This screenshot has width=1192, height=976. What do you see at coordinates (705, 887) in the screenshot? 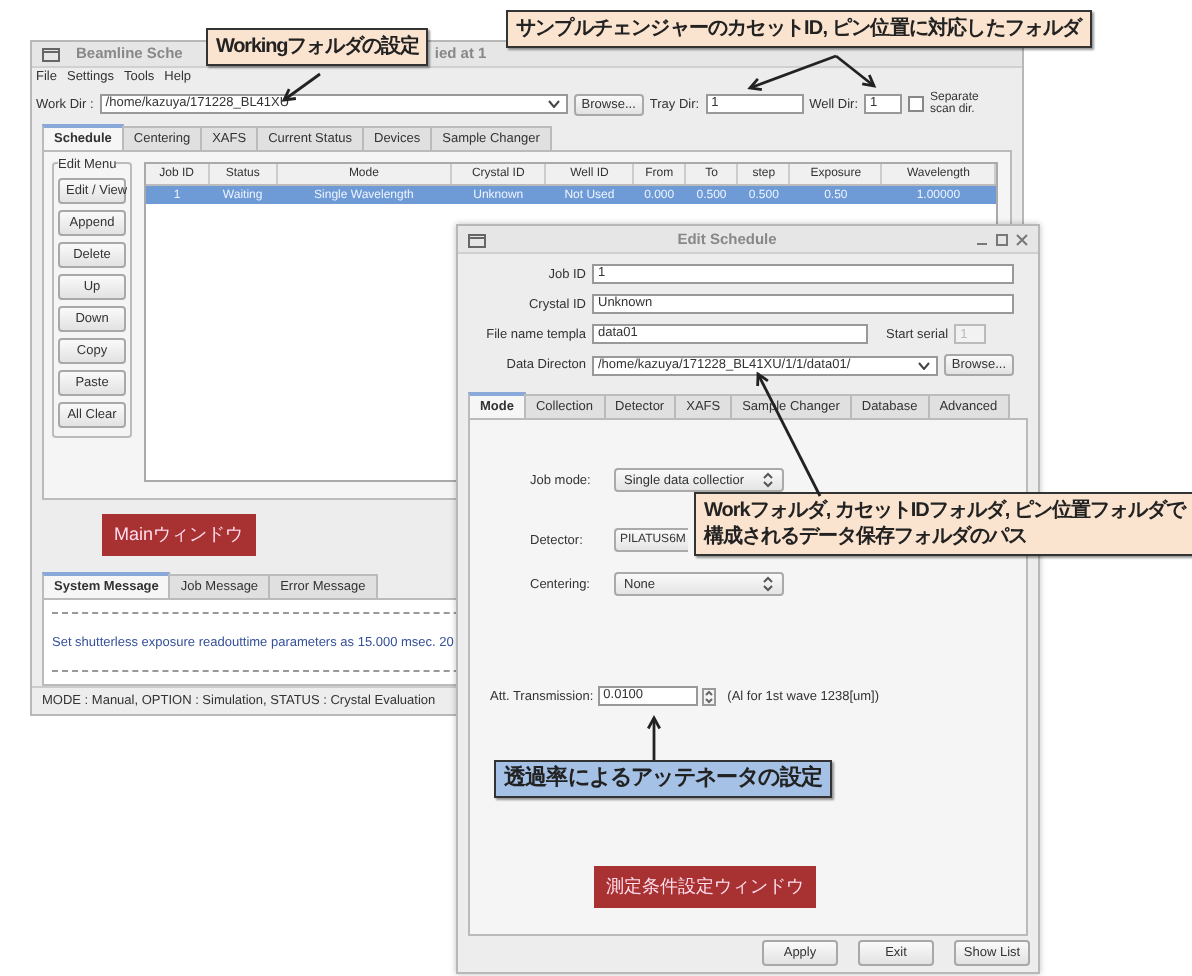
I see `caption-label: 測定条件設定ウィンドウ` at bounding box center [705, 887].